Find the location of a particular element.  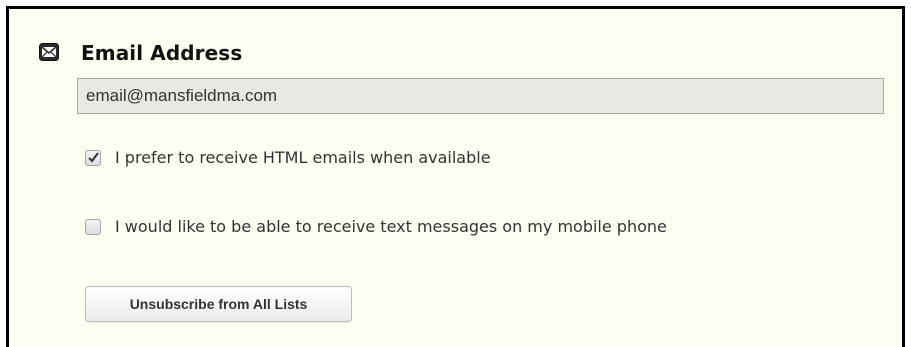

email-input is located at coordinates (480, 96).